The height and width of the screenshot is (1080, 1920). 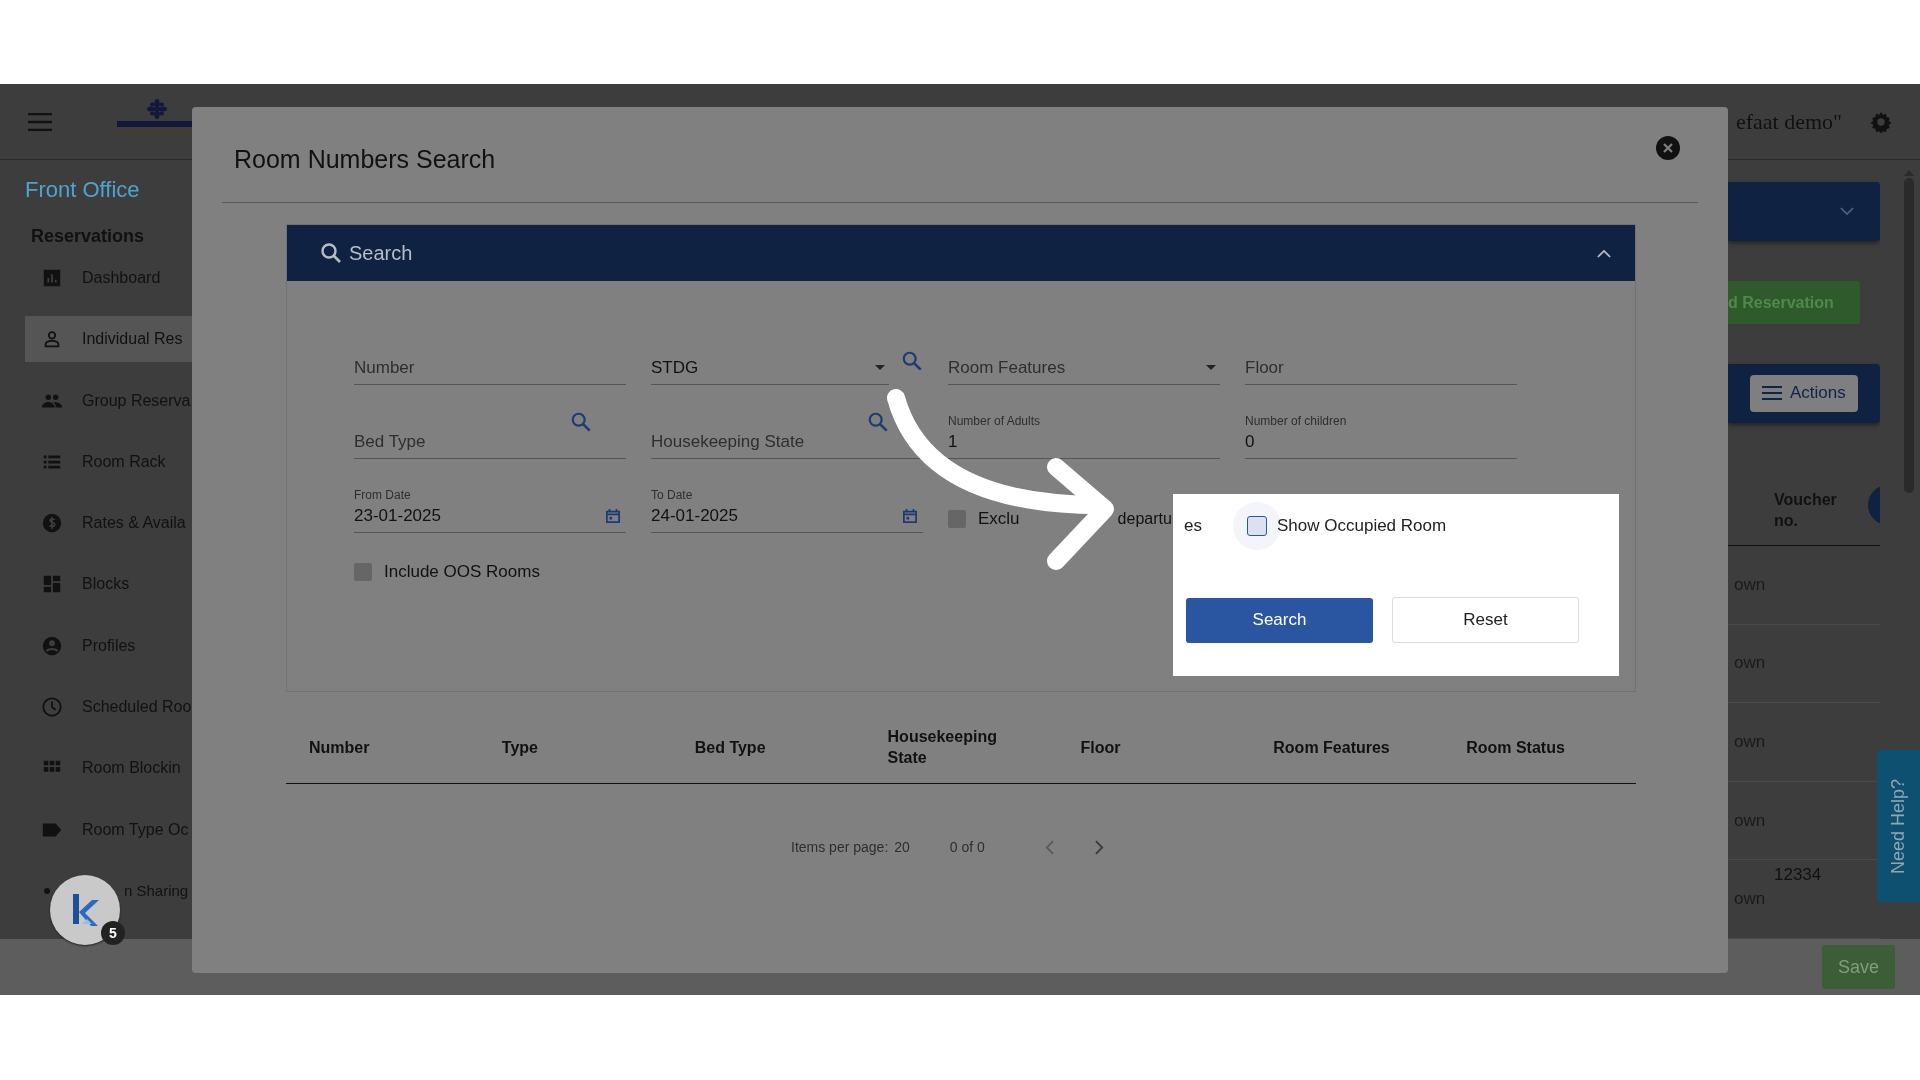 I want to click on input-field: Bed Type, so click(x=490, y=430).